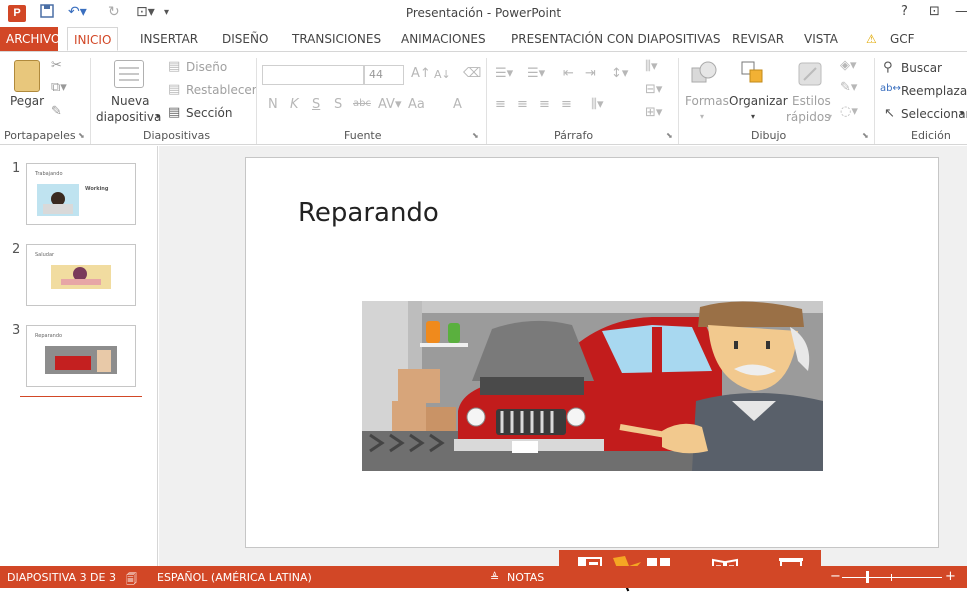  I want to click on clear-formatting-icon: ⌫, so click(472, 73).